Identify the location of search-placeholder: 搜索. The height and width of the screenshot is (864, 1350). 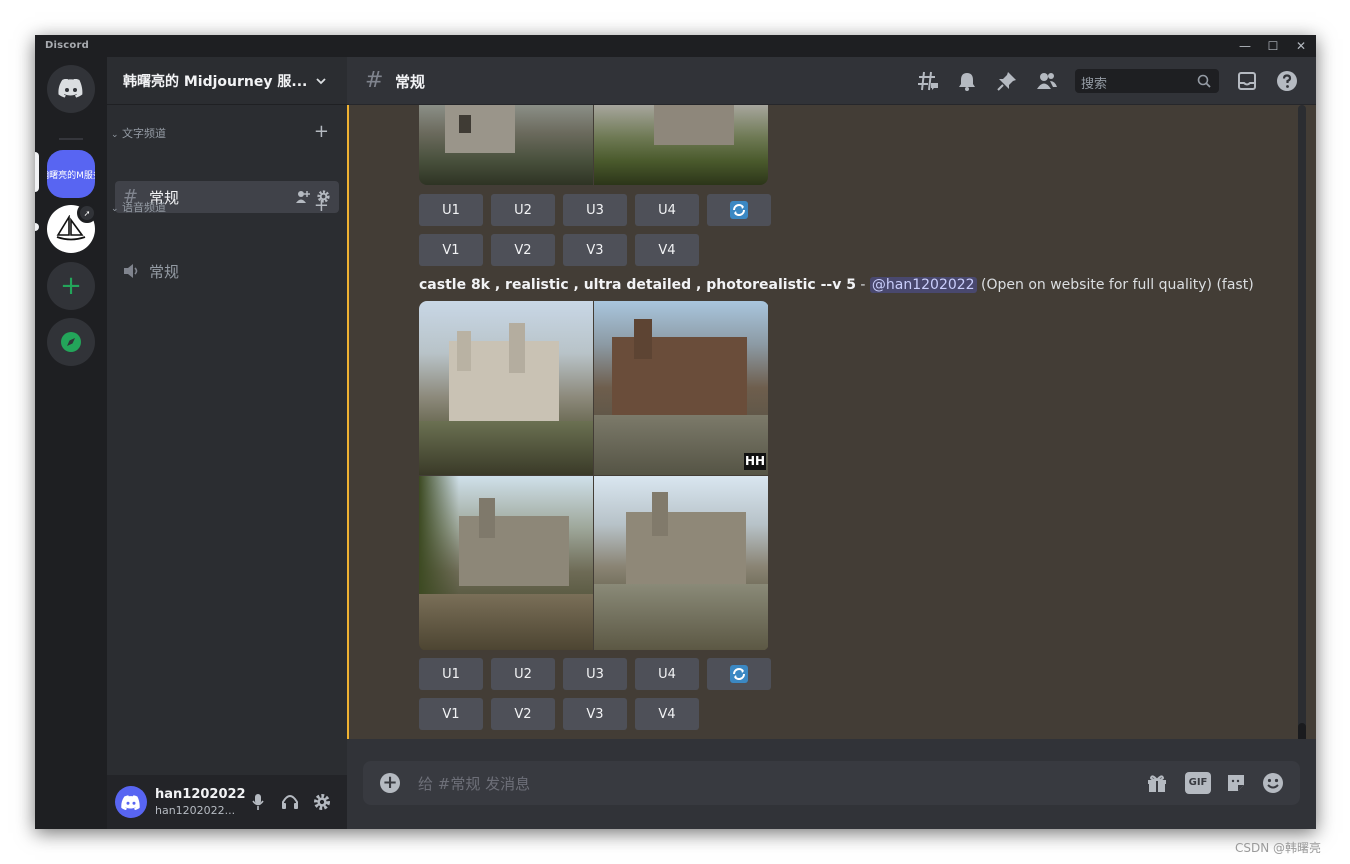
(1094, 84).